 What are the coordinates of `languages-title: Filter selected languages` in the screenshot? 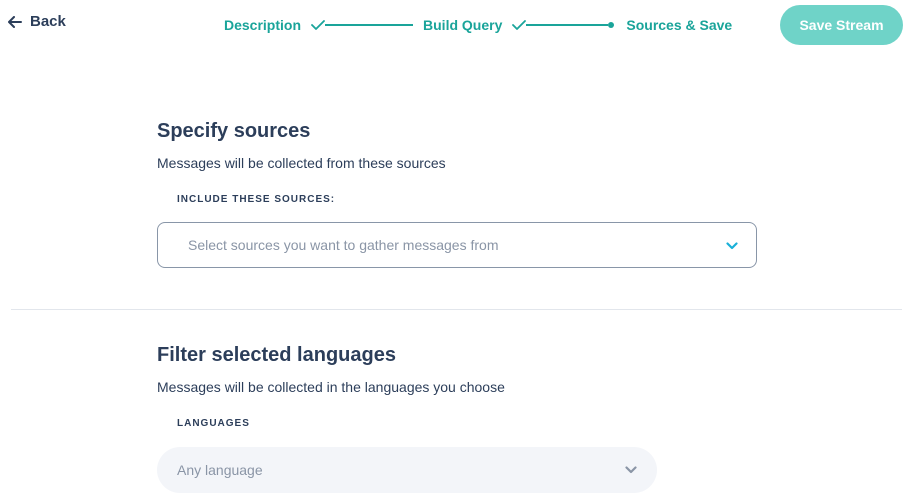 It's located at (276, 355).